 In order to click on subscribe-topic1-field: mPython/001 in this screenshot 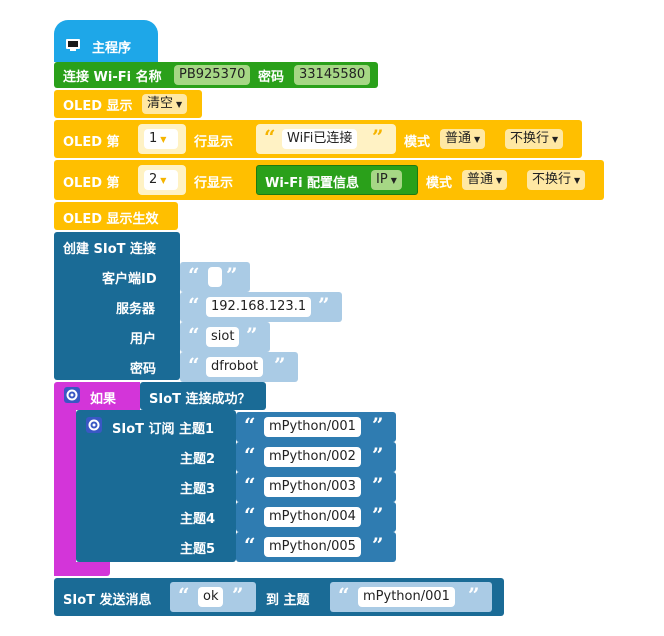, I will do `click(312, 427)`.